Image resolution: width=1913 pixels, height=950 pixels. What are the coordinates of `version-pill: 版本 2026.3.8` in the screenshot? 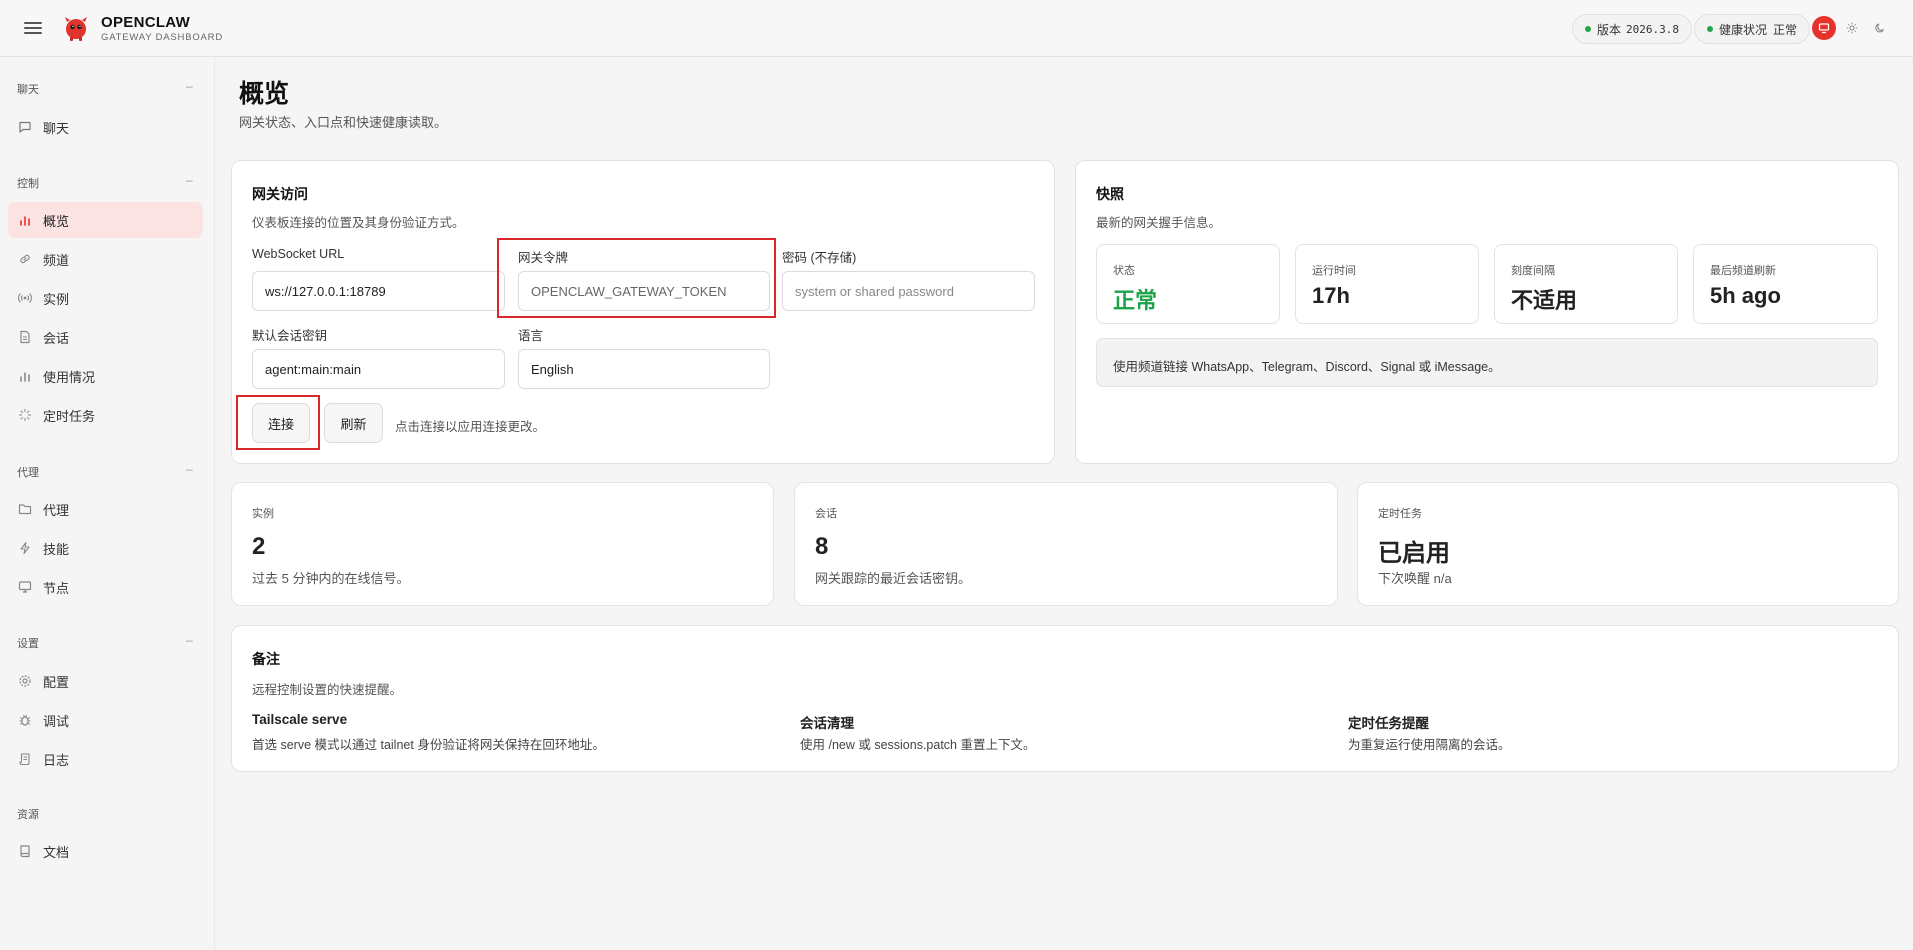 It's located at (1632, 29).